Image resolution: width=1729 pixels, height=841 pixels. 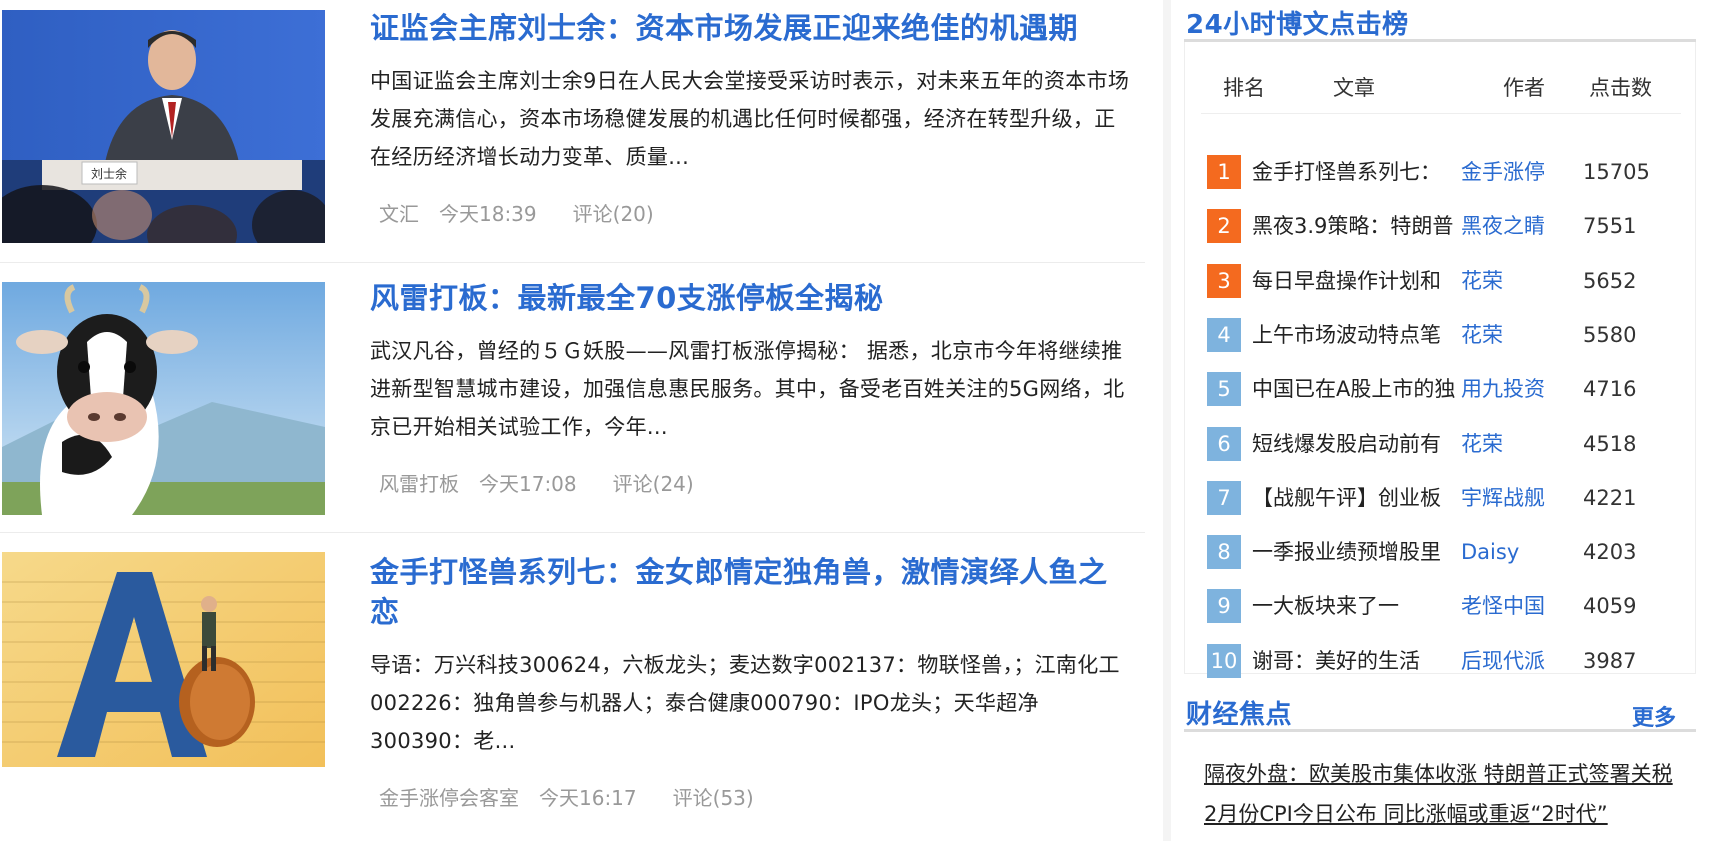 I want to click on ranking-row: 6 短线爆发股启动前有 花荣 4518, so click(x=1442, y=444).